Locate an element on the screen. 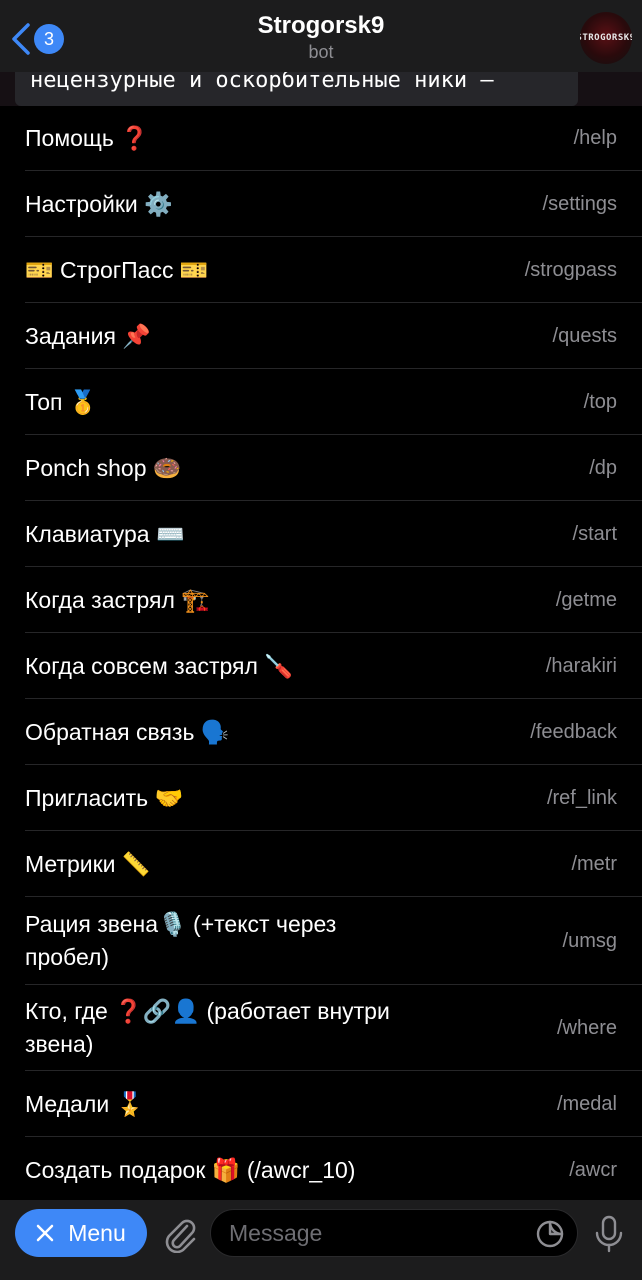  command-label: Метрики 📏 is located at coordinates (88, 863).